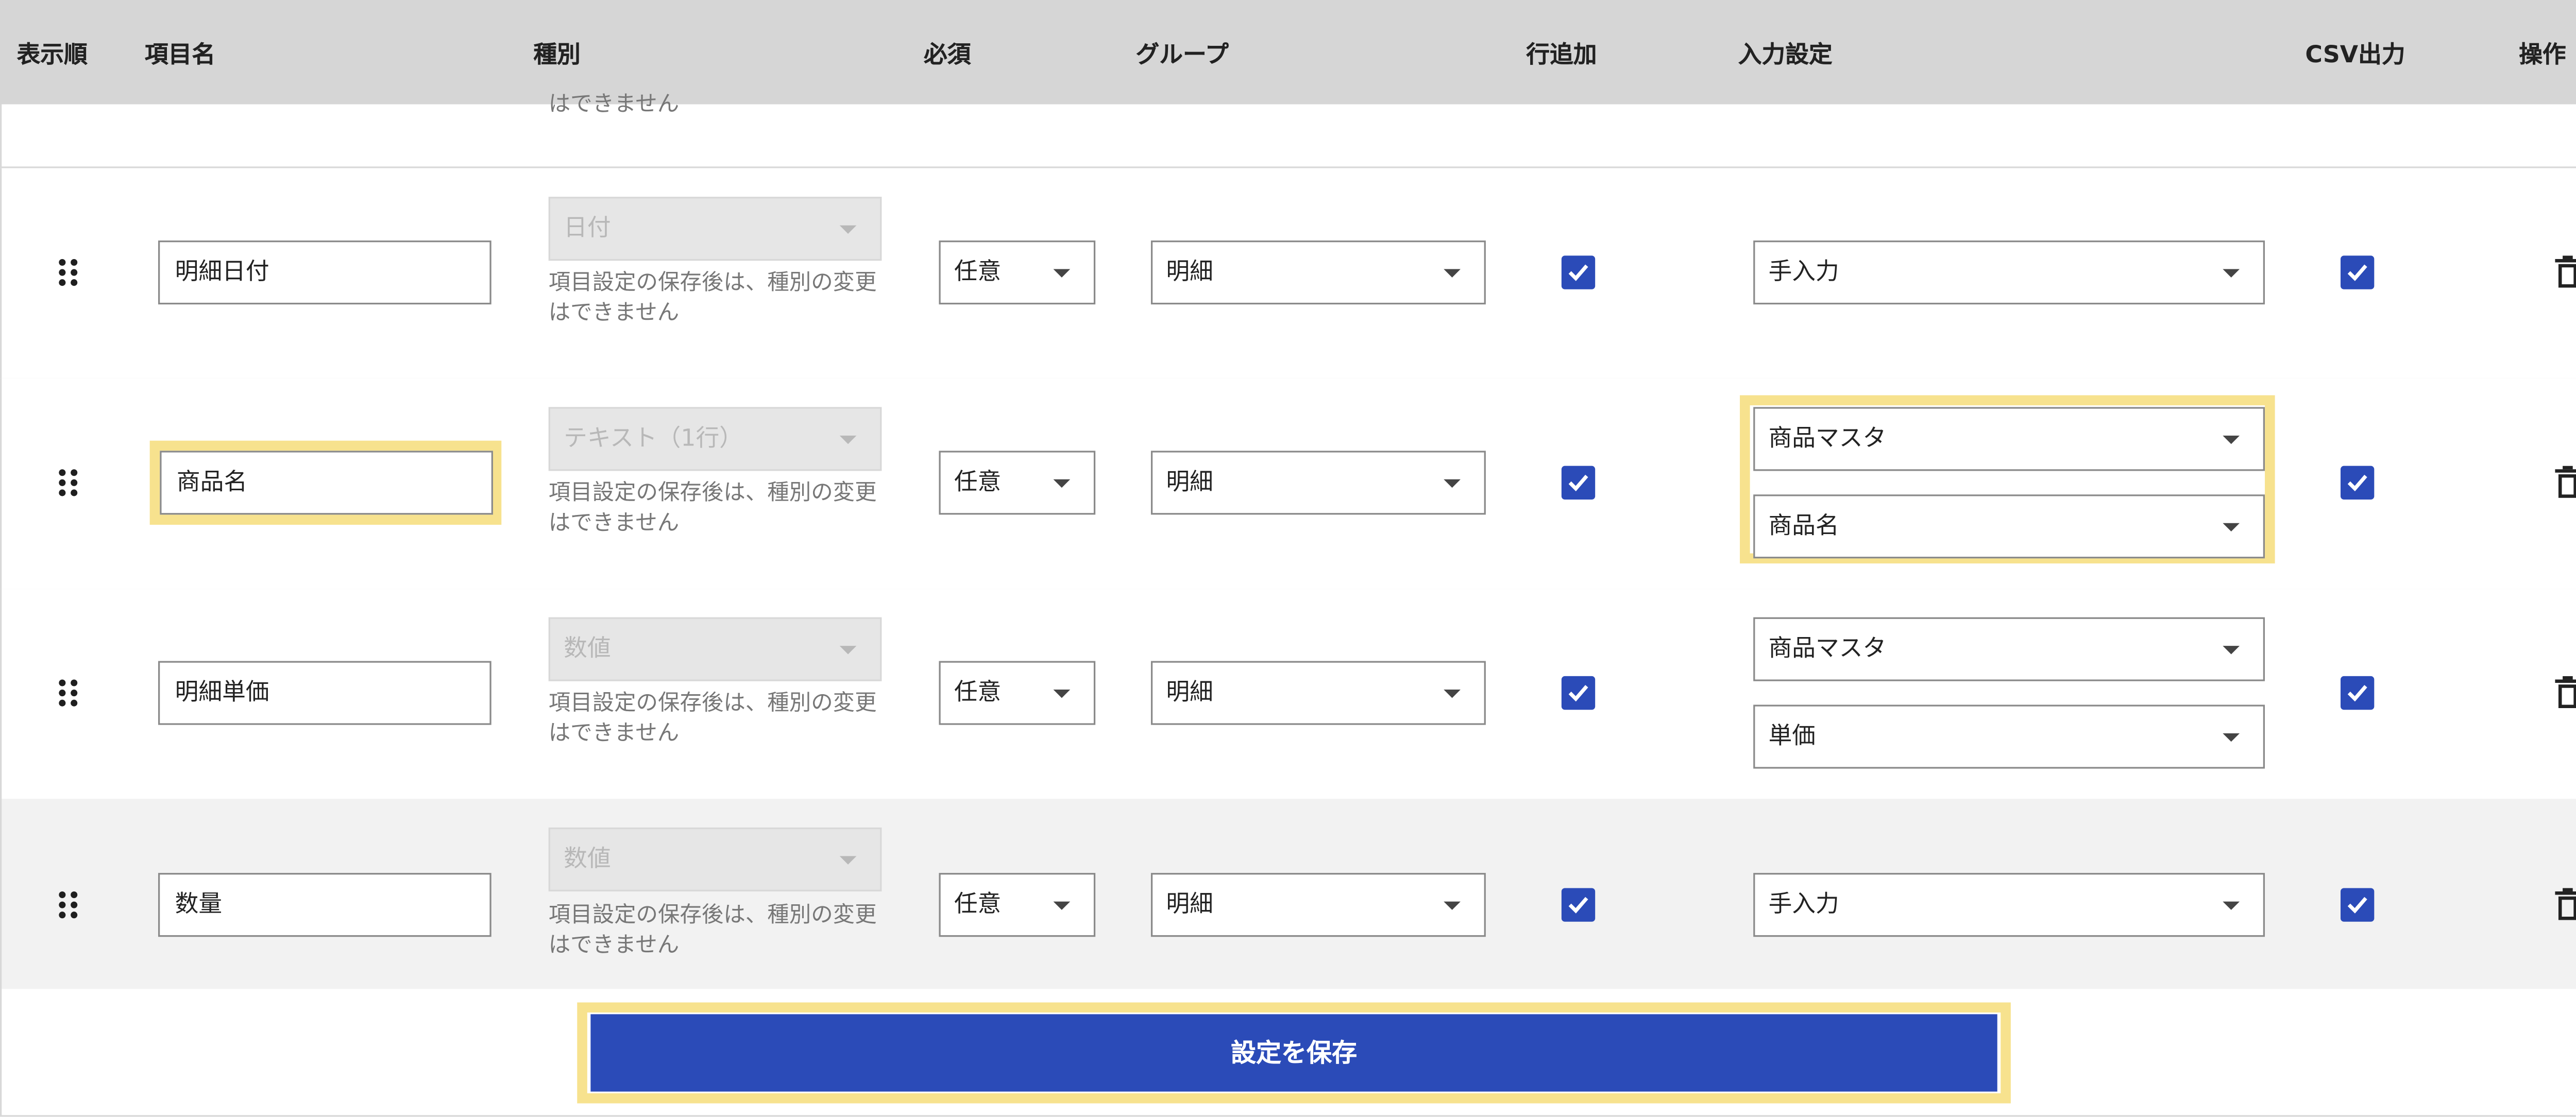 The image size is (2576, 1117). Describe the element at coordinates (2009, 736) in the screenshot. I see `master-field-select: 単価` at that location.